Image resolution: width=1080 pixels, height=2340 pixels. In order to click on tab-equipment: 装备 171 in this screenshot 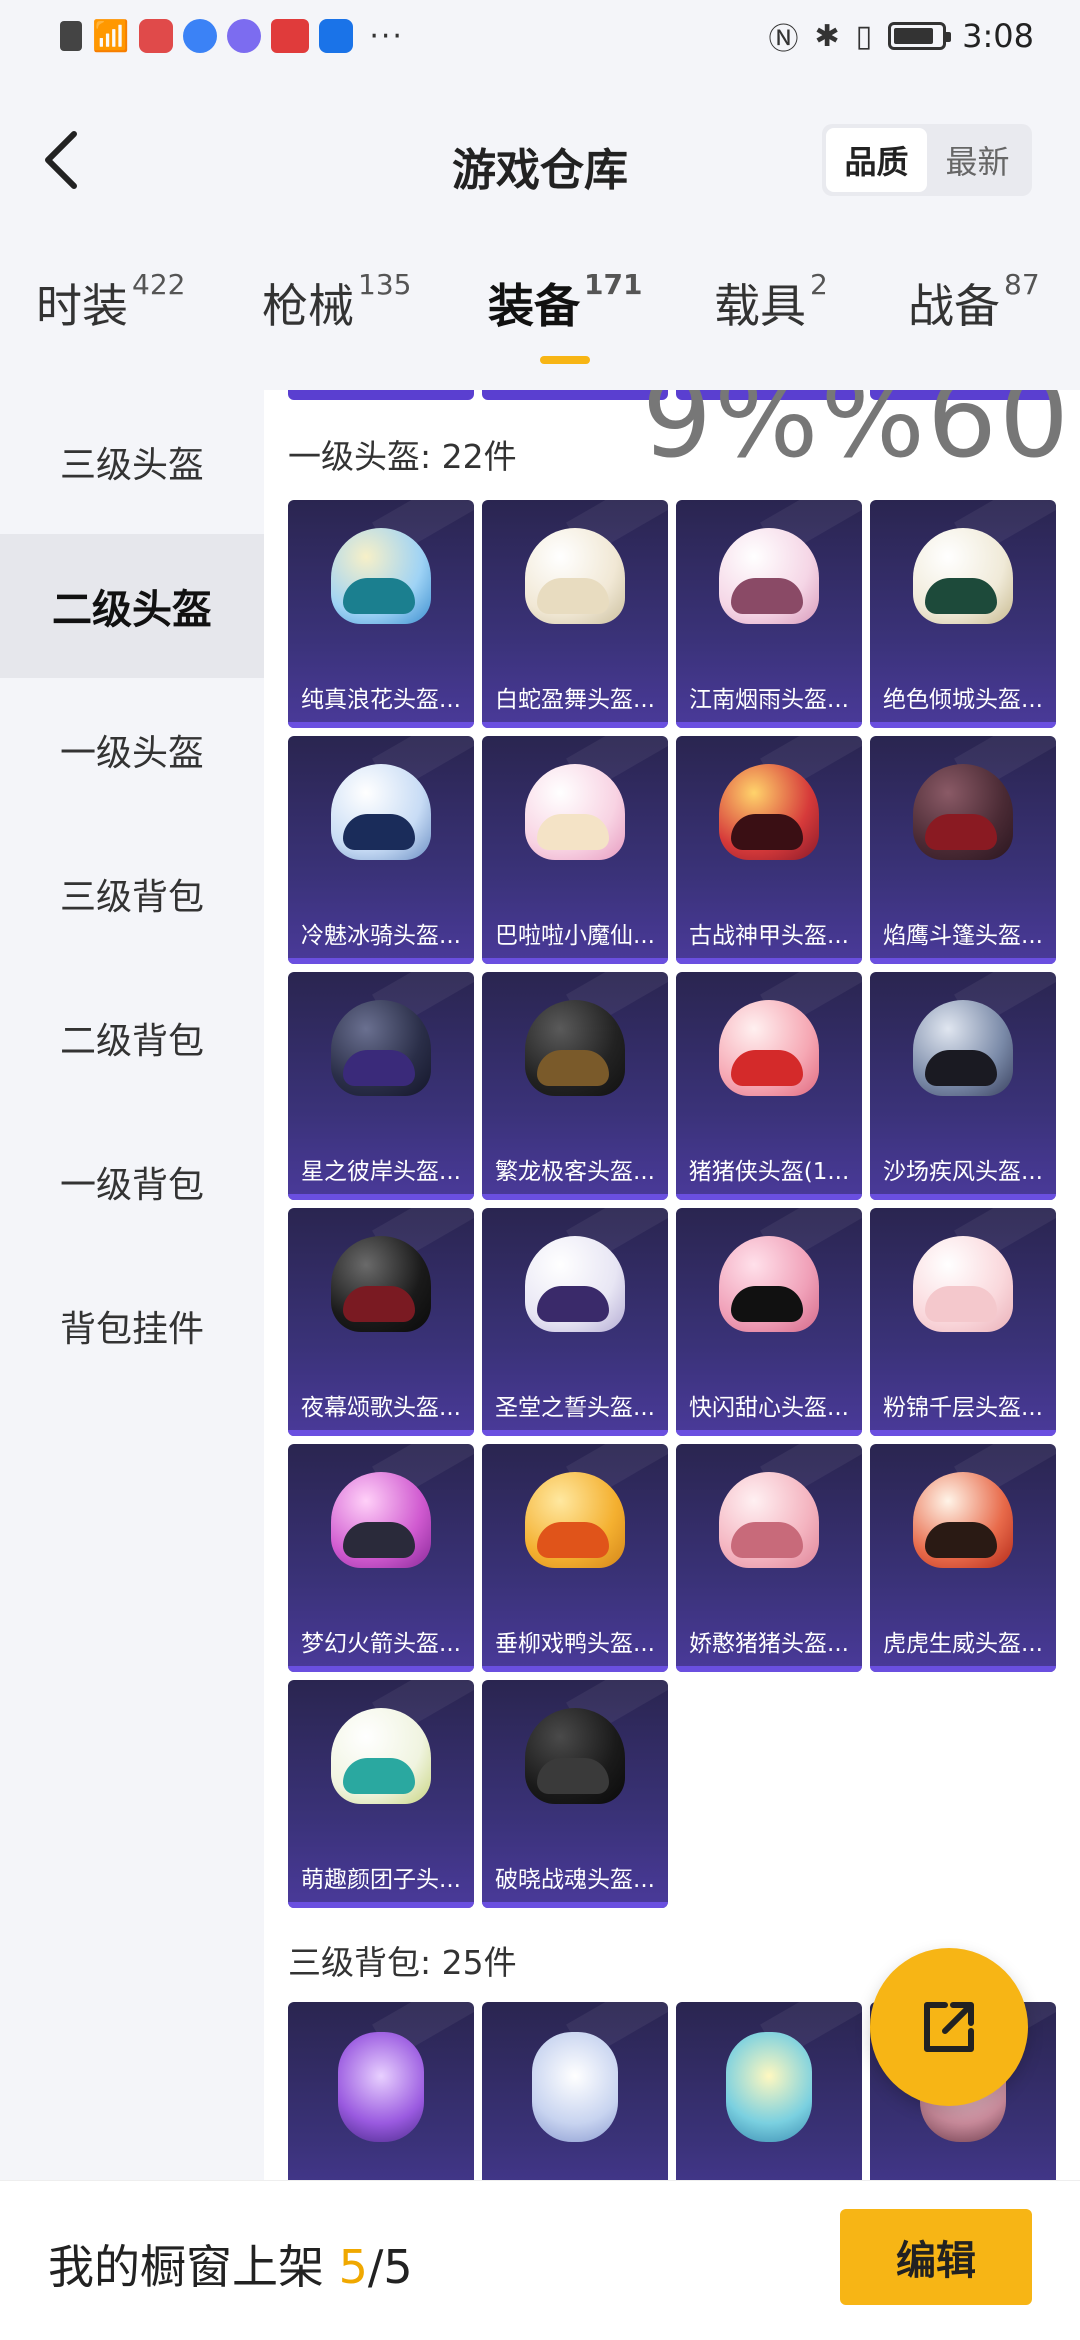, I will do `click(565, 302)`.